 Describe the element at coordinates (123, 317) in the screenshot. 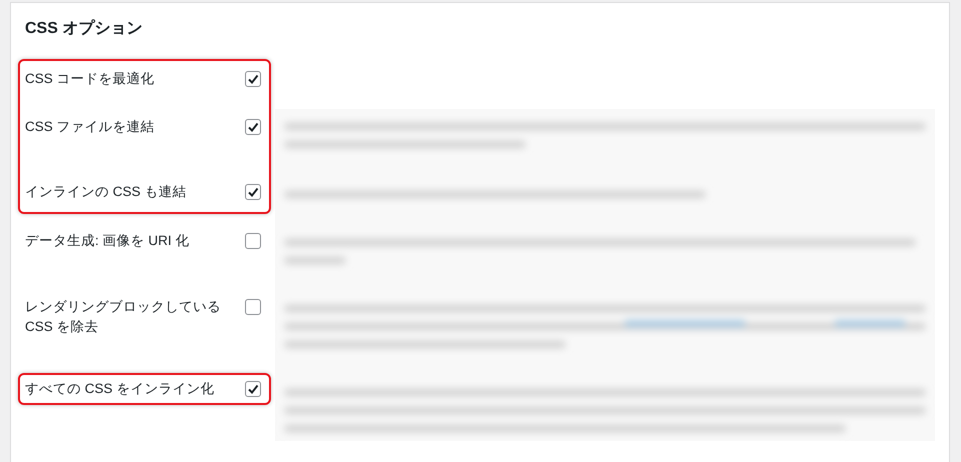

I see `option-label: レンダリングブロックしている CSS を除去` at that location.